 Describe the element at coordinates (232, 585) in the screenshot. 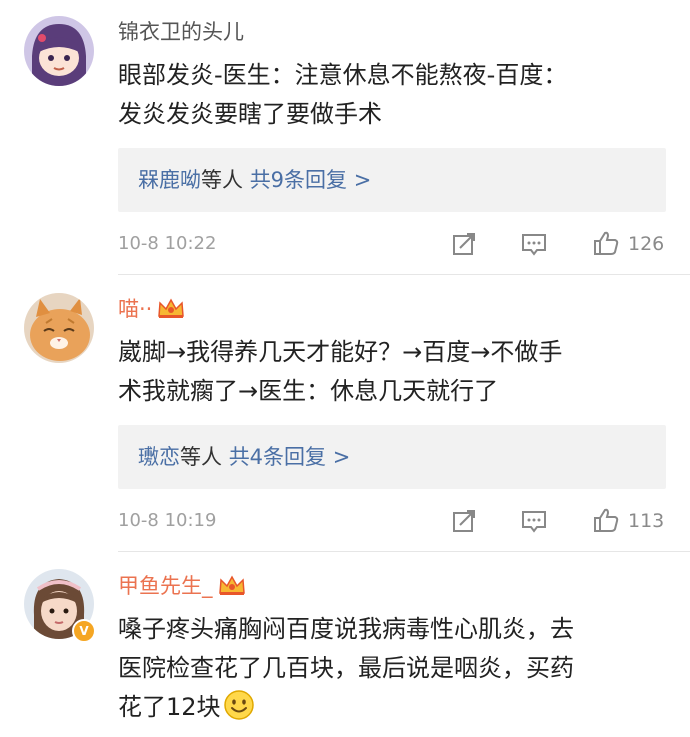

I see `crown-icon` at that location.